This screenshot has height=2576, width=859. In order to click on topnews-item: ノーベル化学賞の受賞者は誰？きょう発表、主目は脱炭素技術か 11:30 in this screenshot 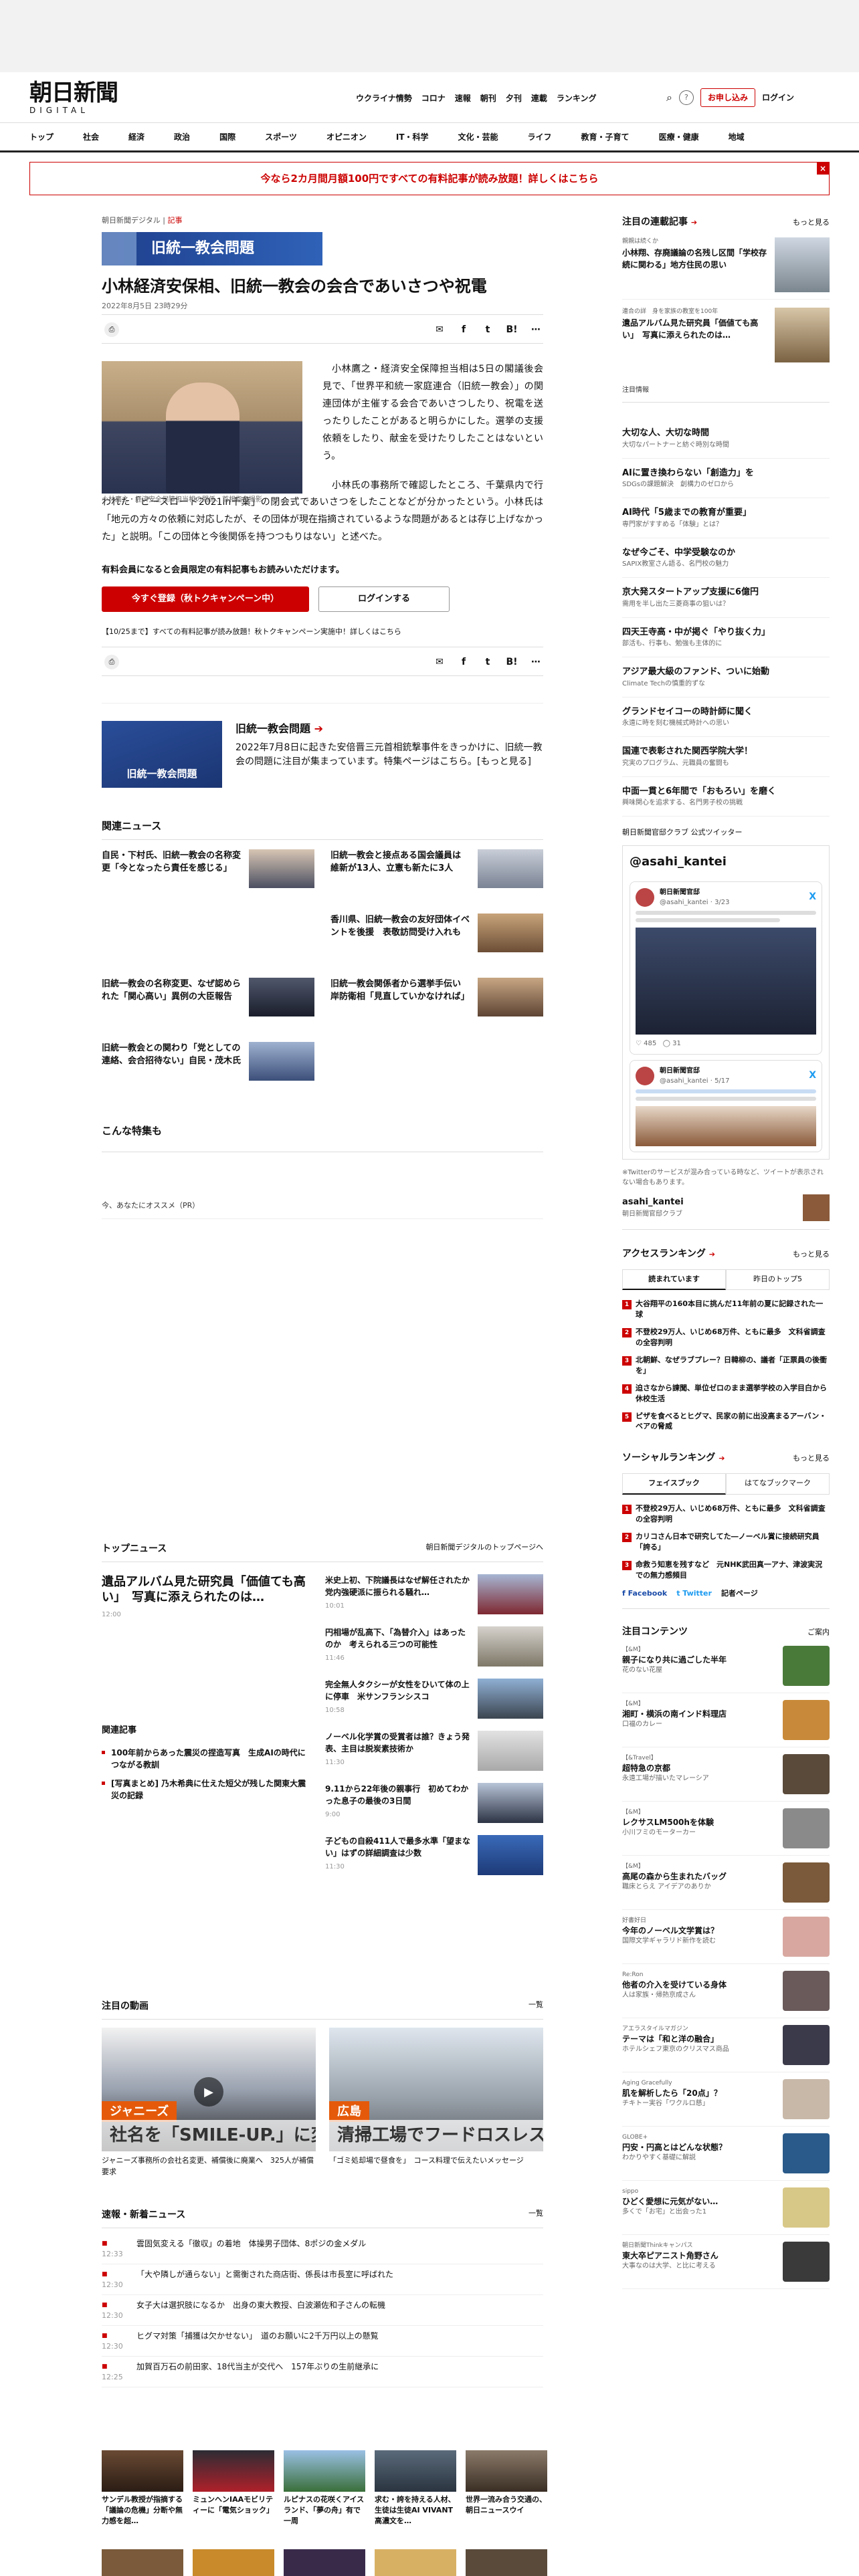, I will do `click(434, 1751)`.